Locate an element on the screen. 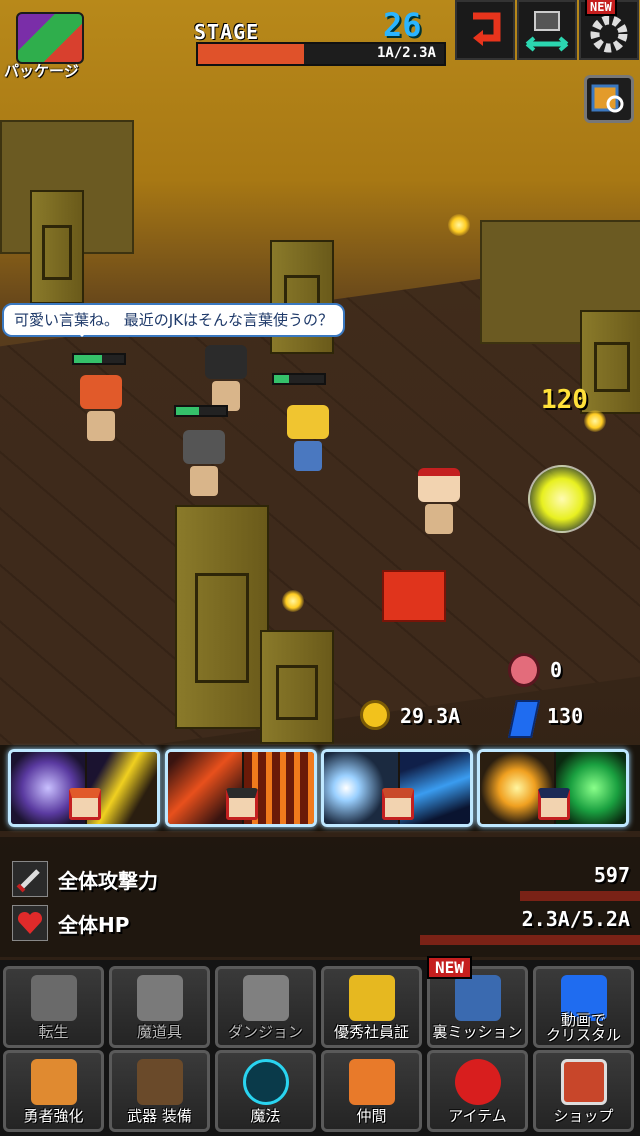 The width and height of the screenshot is (640, 1136). potion-icon is located at coordinates (478, 1082).